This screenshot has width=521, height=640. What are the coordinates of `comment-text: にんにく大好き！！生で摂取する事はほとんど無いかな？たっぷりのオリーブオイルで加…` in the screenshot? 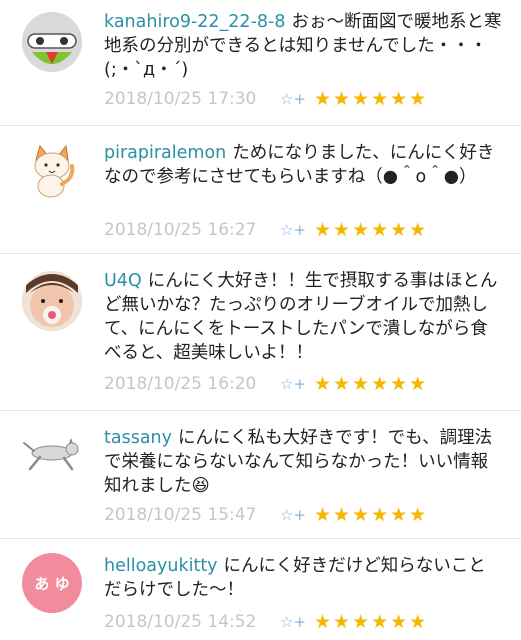 It's located at (301, 317).